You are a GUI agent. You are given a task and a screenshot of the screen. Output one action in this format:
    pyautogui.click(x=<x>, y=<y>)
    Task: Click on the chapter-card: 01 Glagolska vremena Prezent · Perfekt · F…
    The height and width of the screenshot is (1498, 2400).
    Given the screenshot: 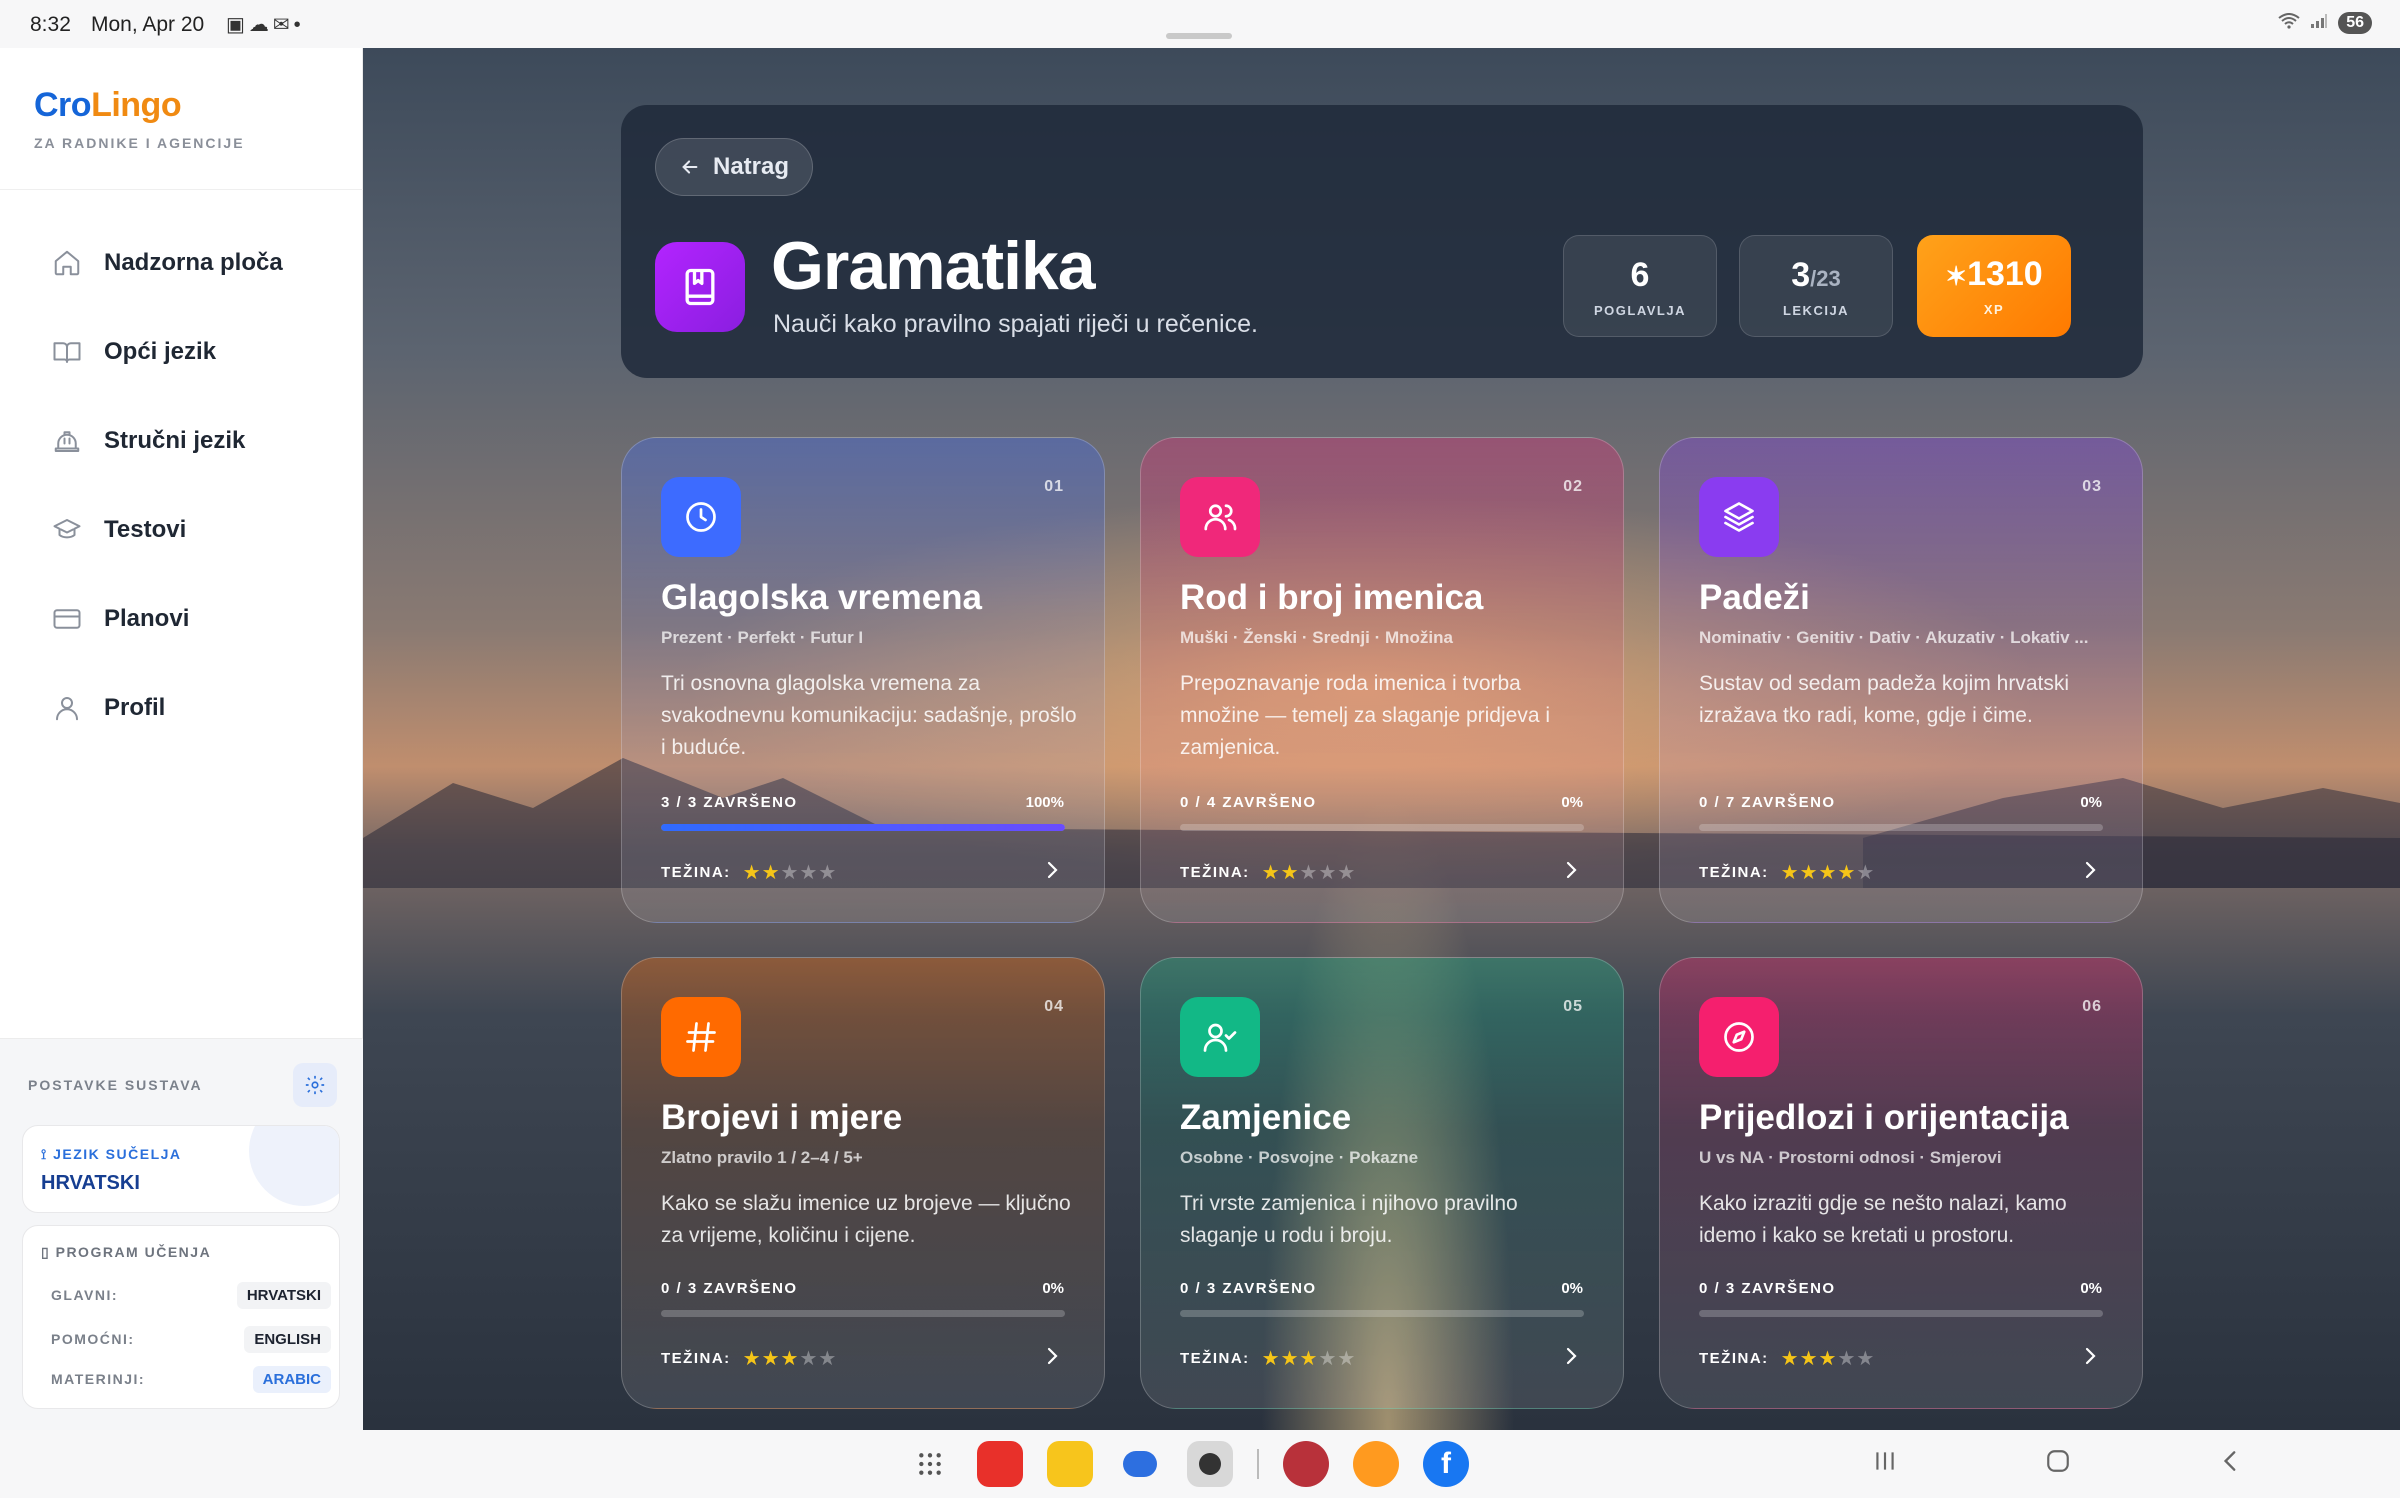 What is the action you would take?
    pyautogui.click(x=863, y=680)
    